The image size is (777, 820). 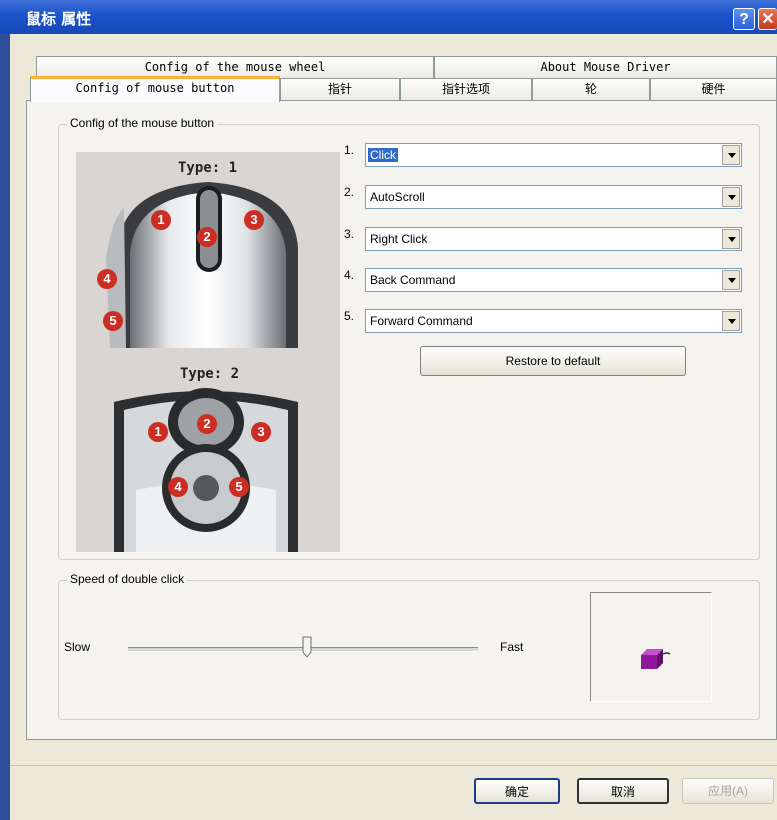 I want to click on tab-pointer-options: 指针选项, so click(x=466, y=89).